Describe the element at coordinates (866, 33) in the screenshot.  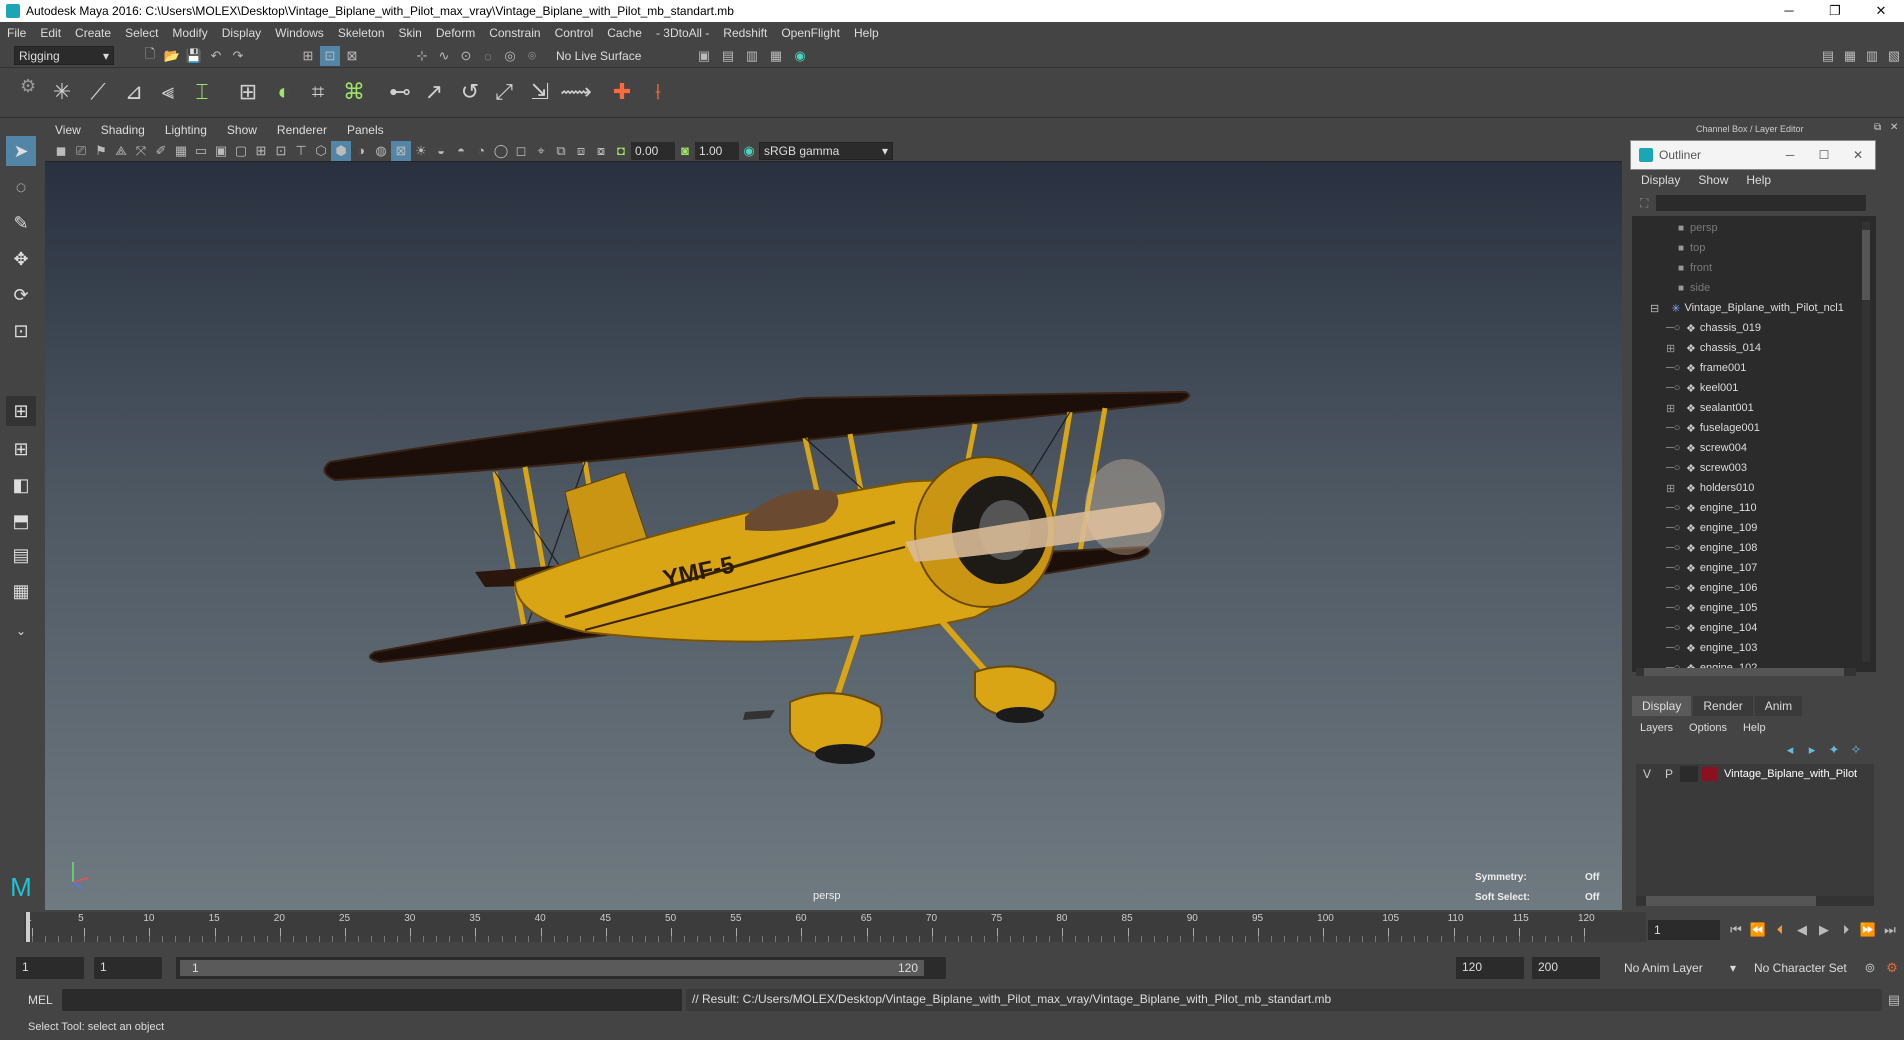
I see `menu-help: Help` at that location.